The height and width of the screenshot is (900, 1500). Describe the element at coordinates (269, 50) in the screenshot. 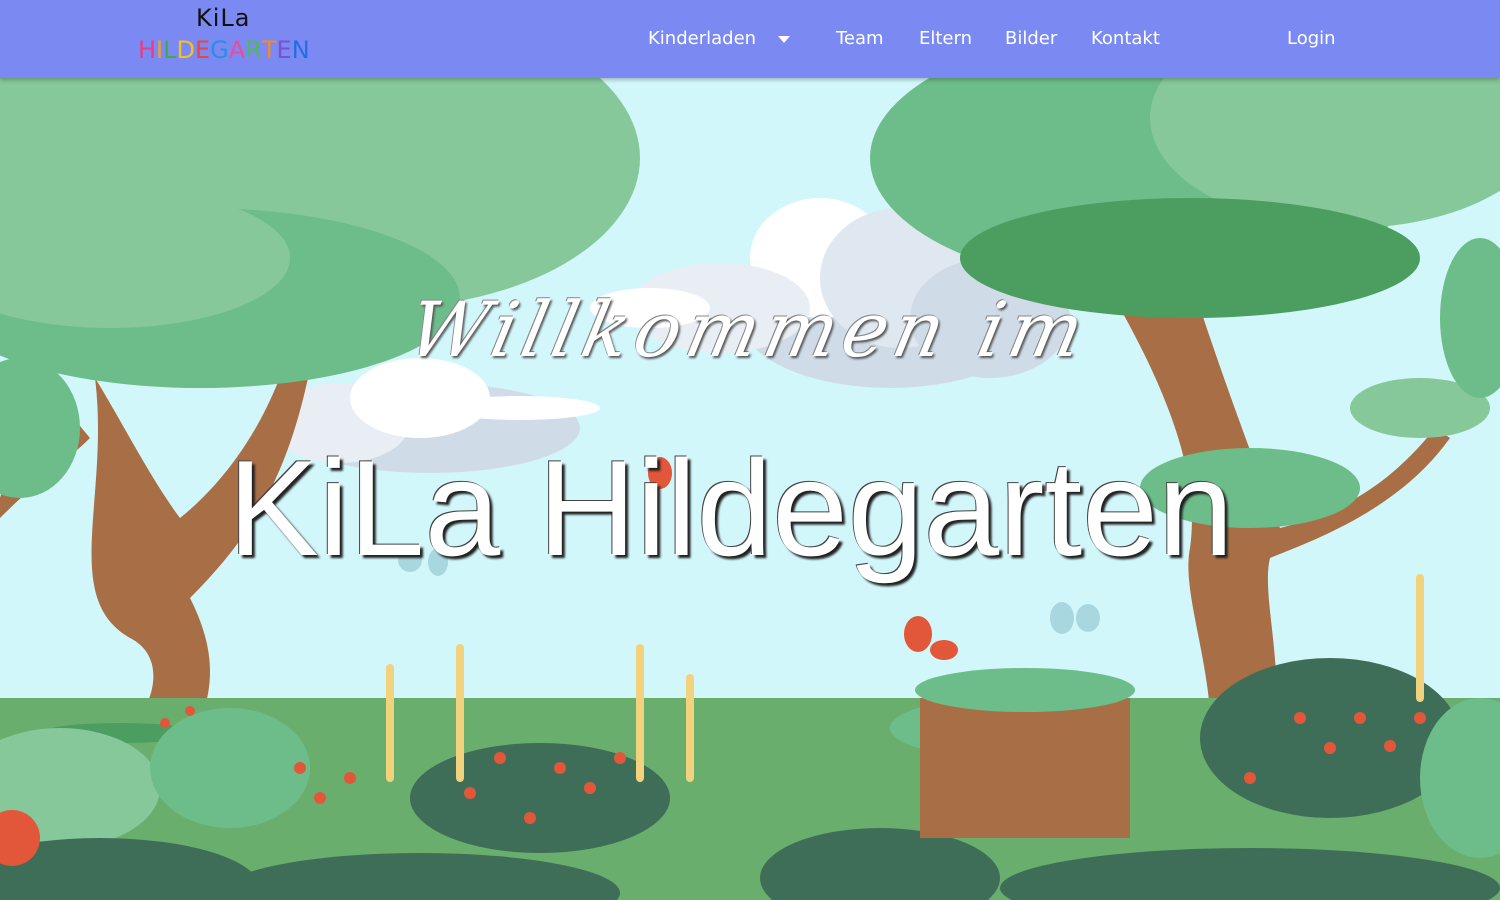

I see `logo-letter: T` at that location.